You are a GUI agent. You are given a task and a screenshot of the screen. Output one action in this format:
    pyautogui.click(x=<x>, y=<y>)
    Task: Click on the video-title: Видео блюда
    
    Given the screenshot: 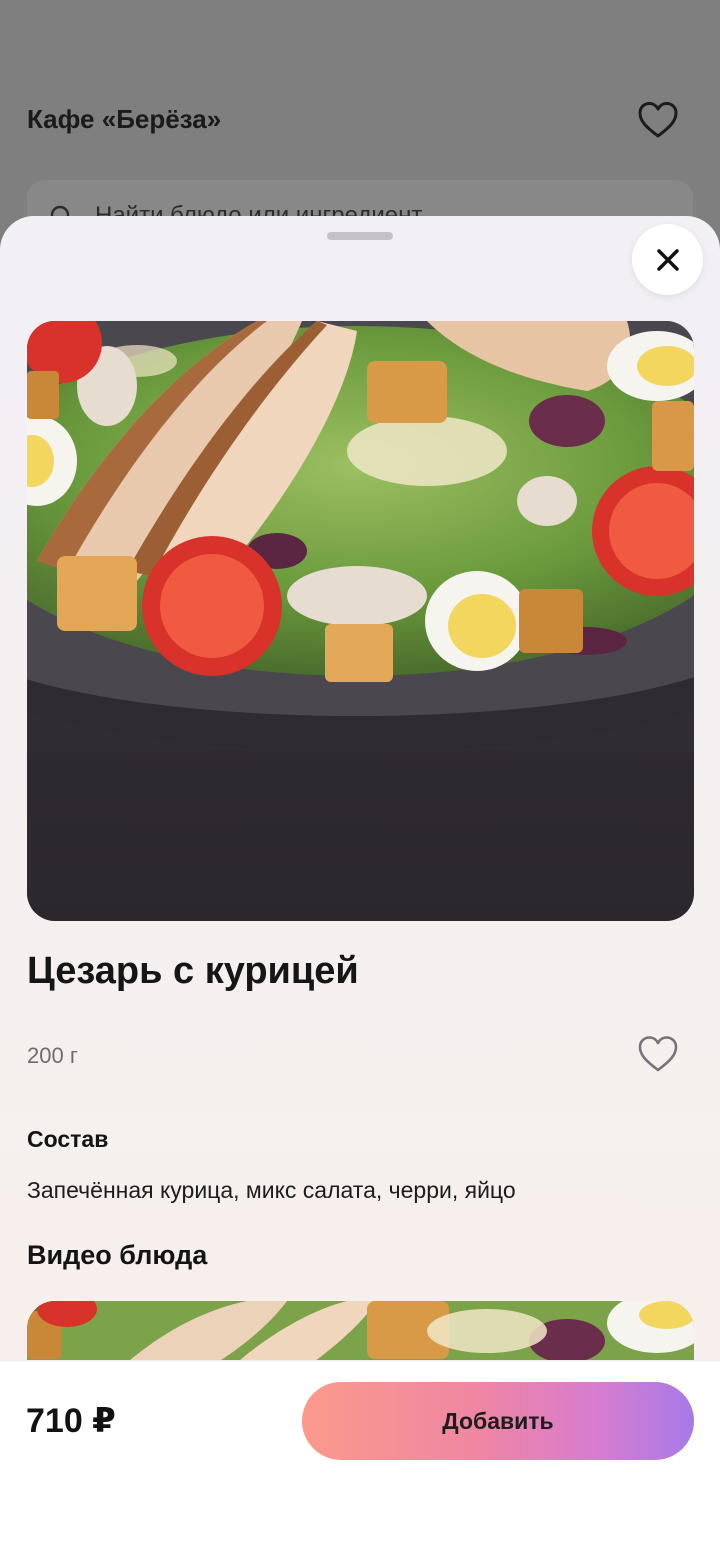 What is the action you would take?
    pyautogui.click(x=117, y=1255)
    